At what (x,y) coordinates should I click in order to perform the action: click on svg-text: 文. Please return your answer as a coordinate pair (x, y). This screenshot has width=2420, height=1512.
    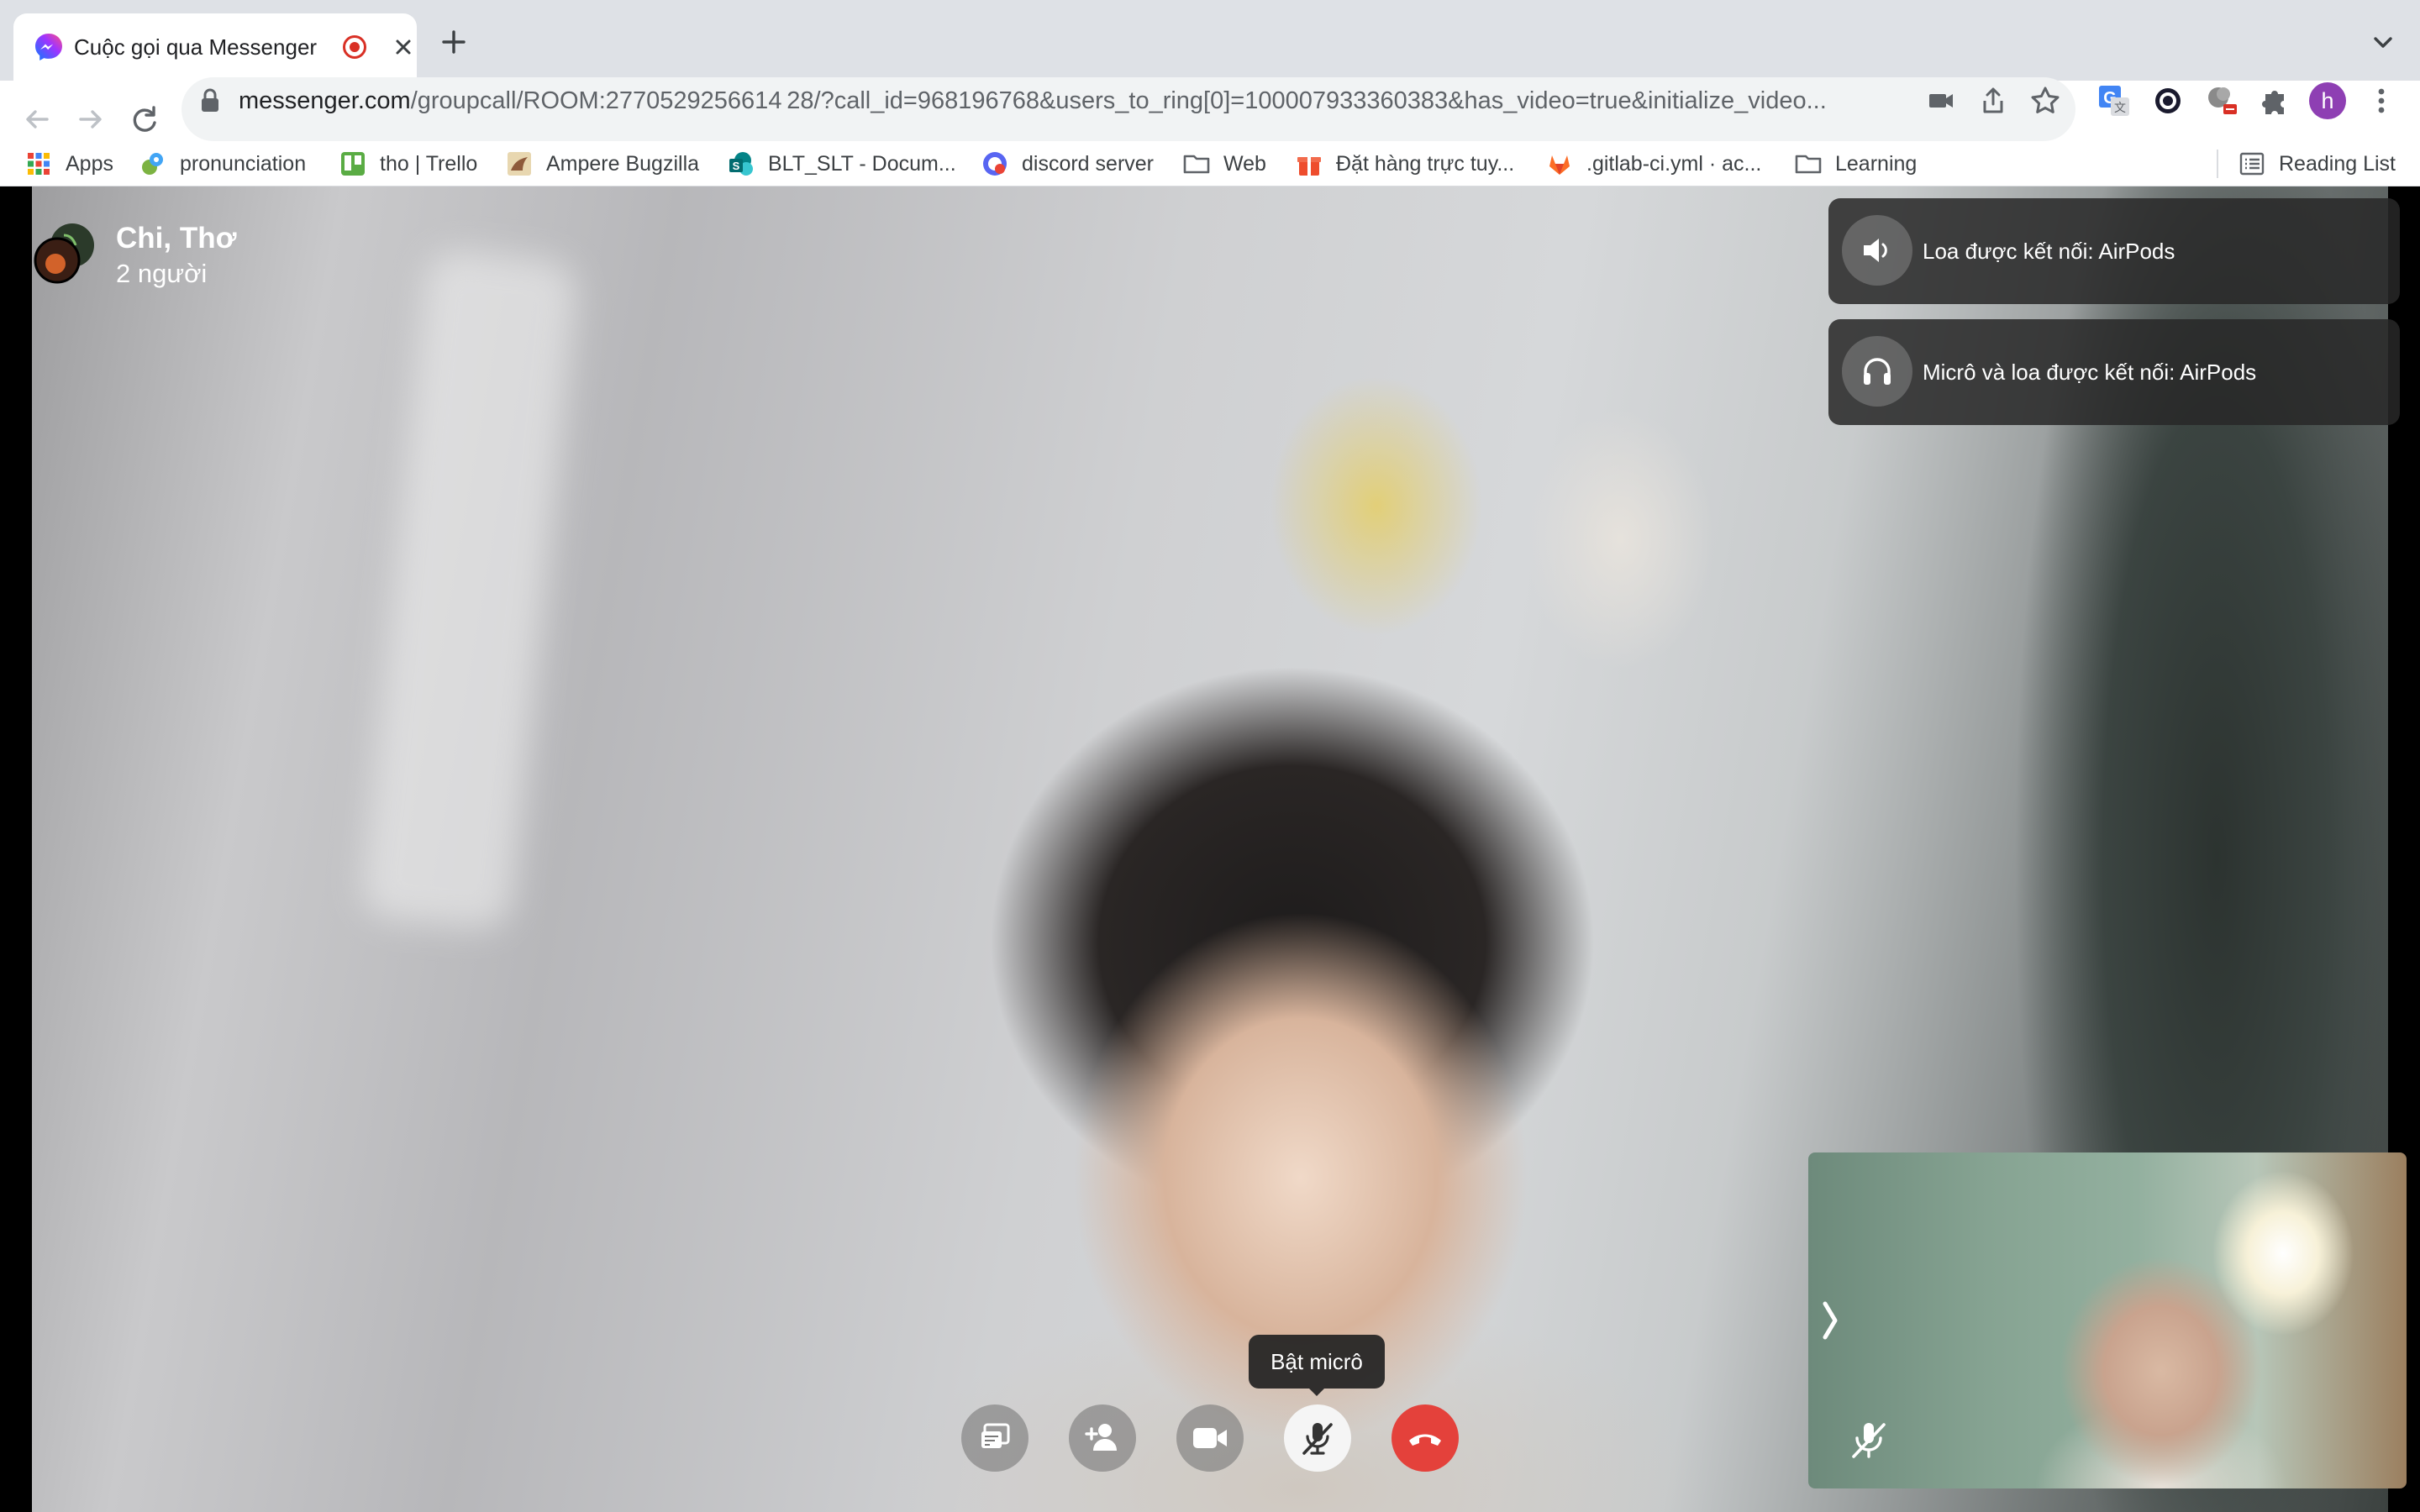
    Looking at the image, I should click on (2120, 107).